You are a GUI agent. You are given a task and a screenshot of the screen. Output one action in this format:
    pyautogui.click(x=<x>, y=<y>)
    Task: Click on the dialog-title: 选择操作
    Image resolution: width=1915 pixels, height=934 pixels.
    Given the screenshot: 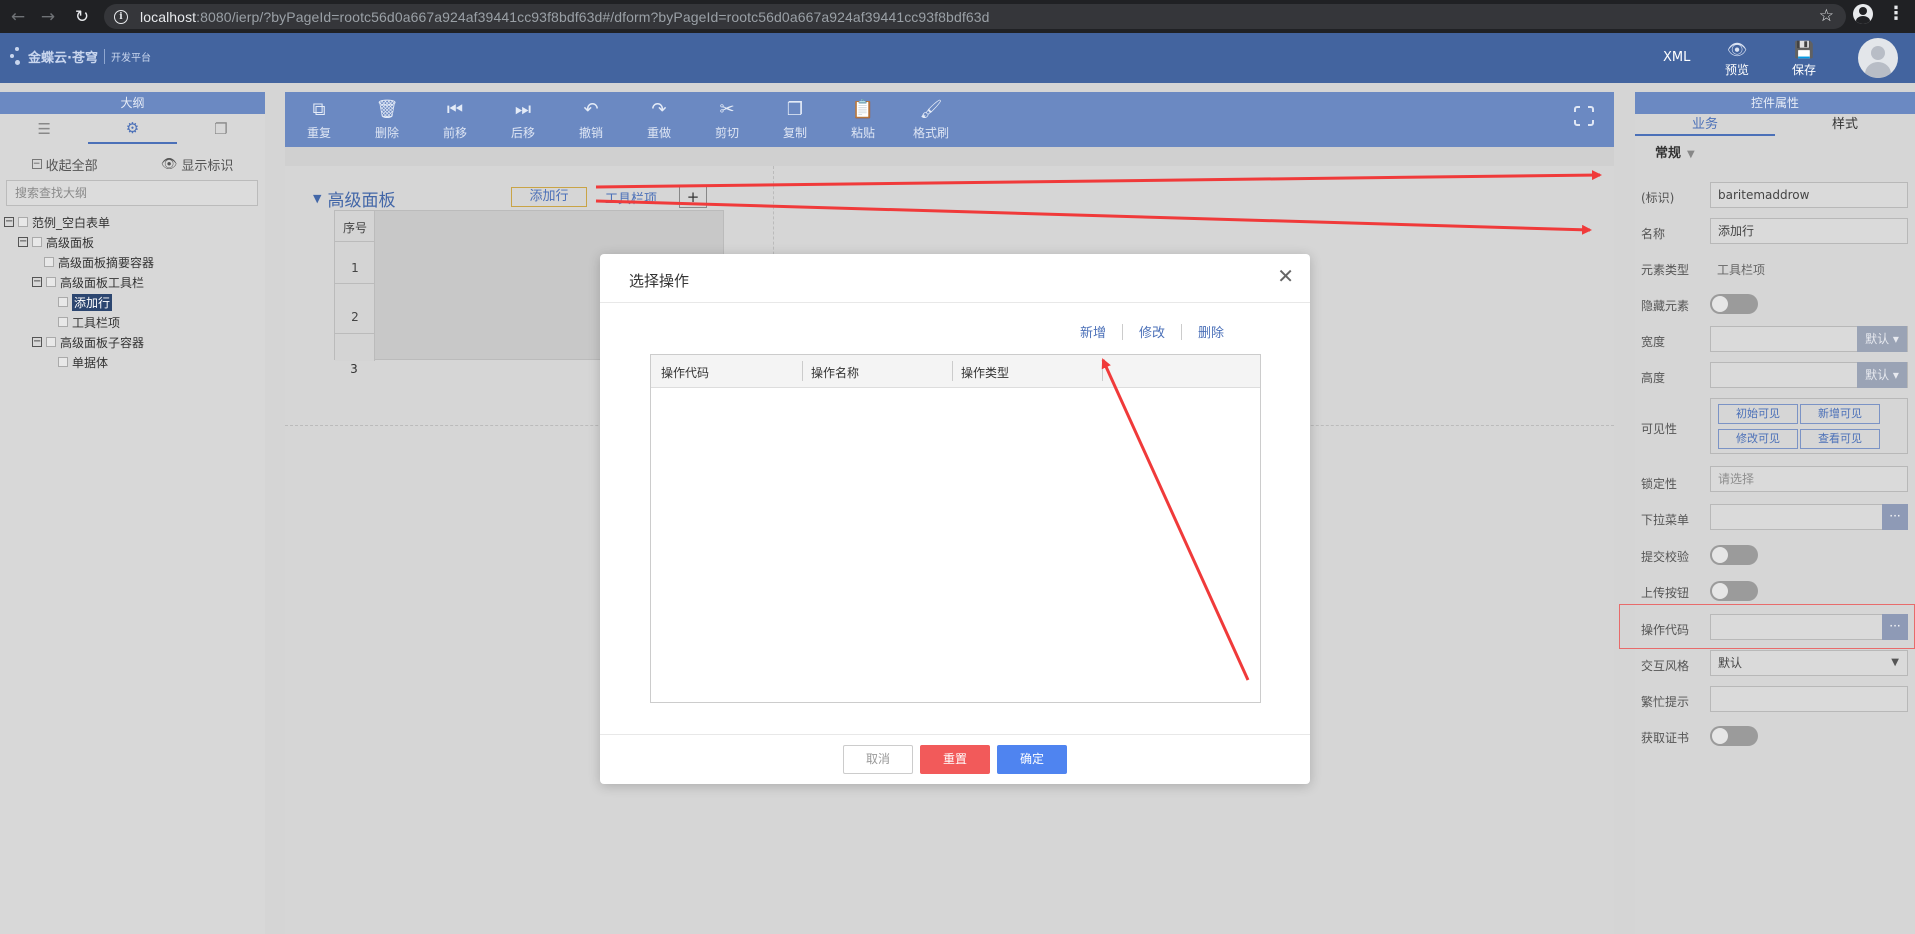 What is the action you would take?
    pyautogui.click(x=659, y=281)
    